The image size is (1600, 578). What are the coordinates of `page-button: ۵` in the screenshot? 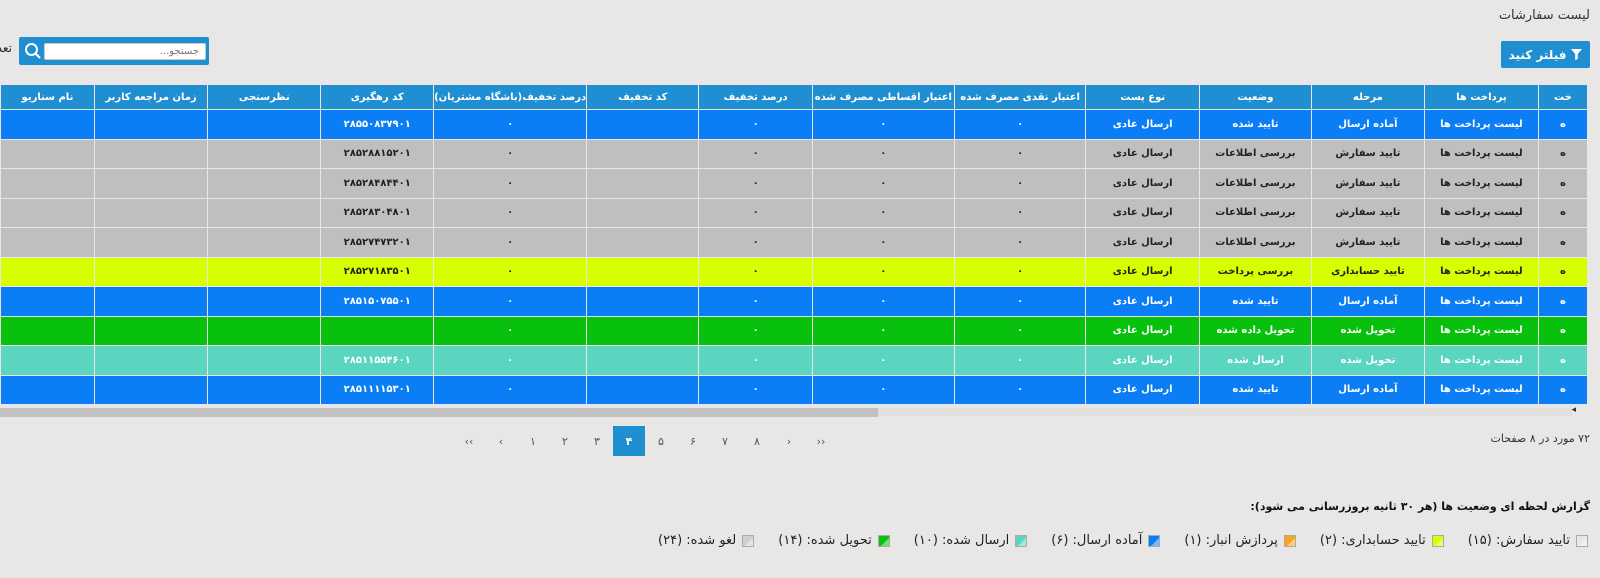 It's located at (661, 441).